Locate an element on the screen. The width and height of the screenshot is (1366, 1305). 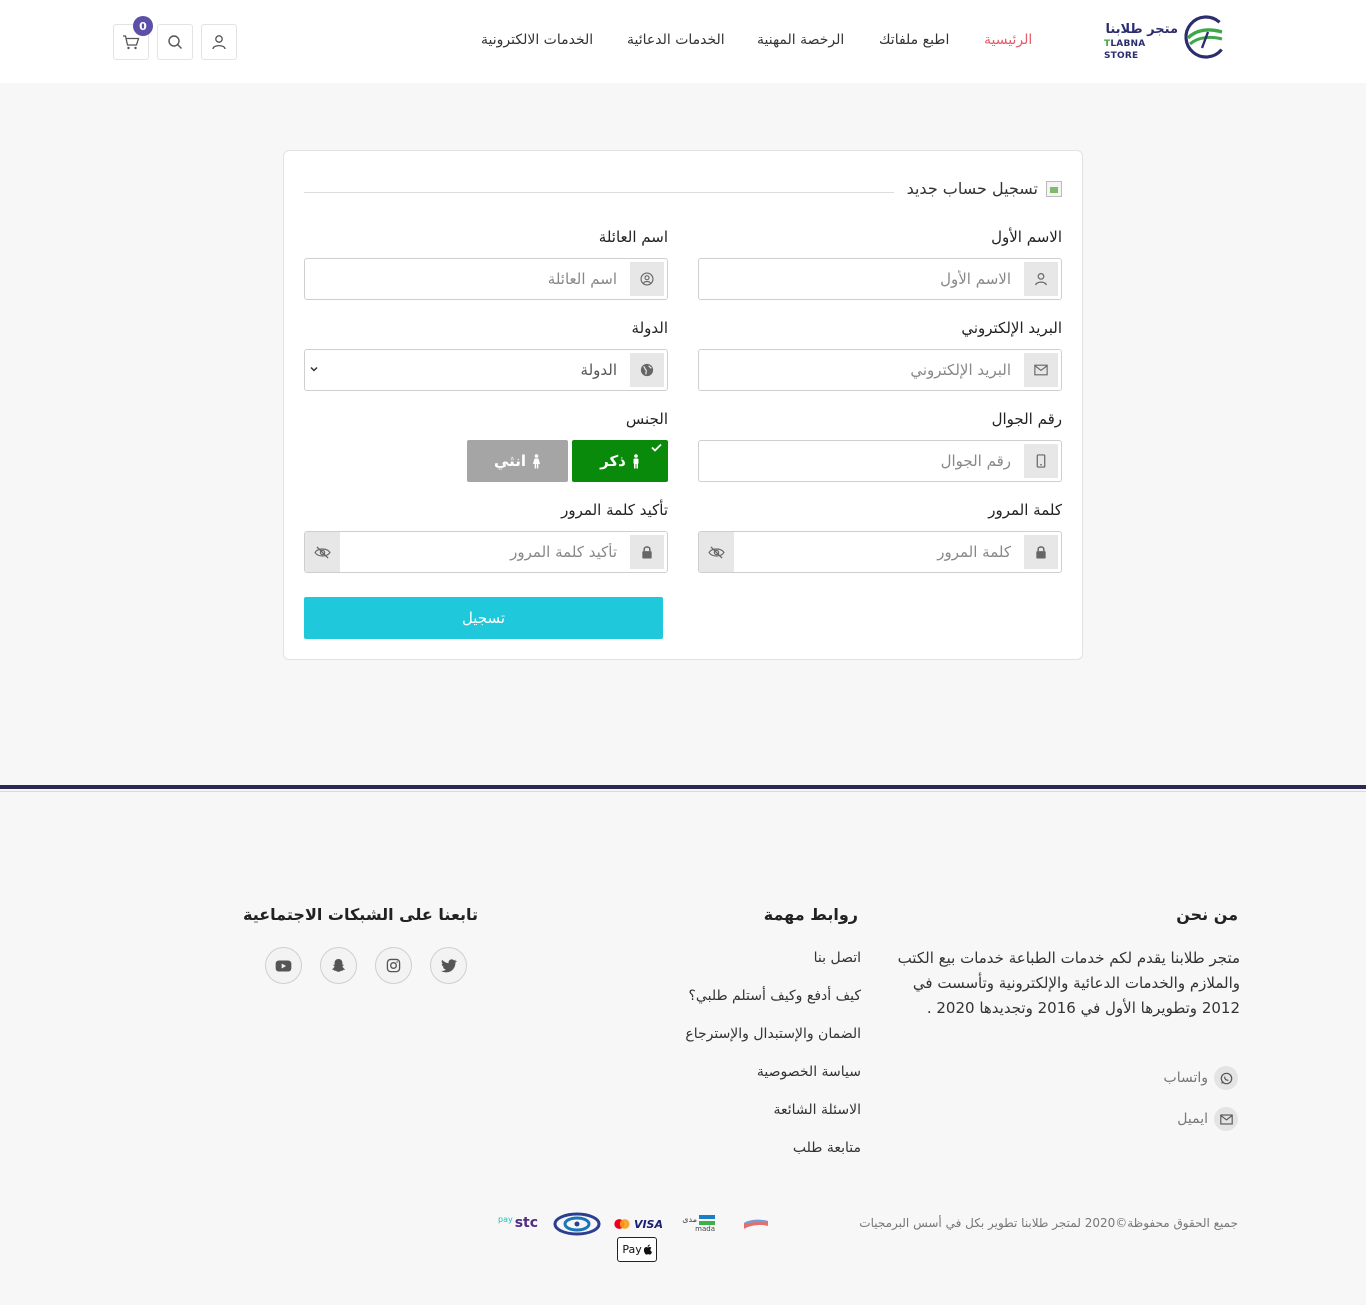
account-button is located at coordinates (219, 42).